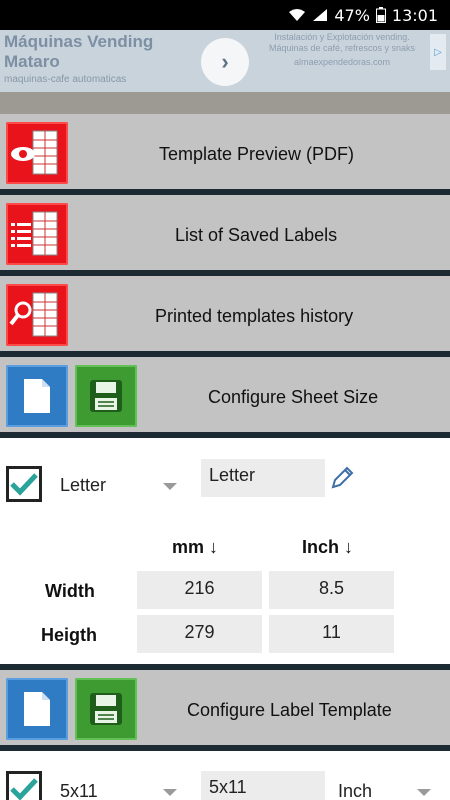 This screenshot has width=450, height=800. Describe the element at coordinates (352, 15) in the screenshot. I see `battery-percent: 47%` at that location.